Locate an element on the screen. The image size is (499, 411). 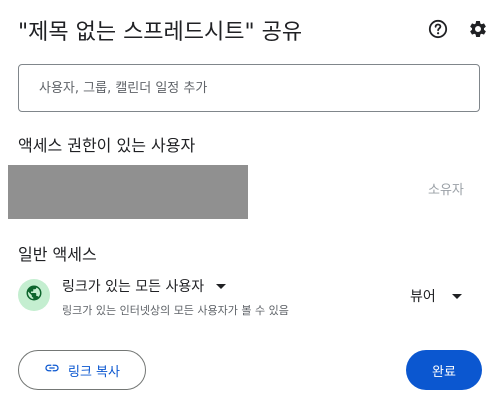
globe-icon is located at coordinates (34, 295).